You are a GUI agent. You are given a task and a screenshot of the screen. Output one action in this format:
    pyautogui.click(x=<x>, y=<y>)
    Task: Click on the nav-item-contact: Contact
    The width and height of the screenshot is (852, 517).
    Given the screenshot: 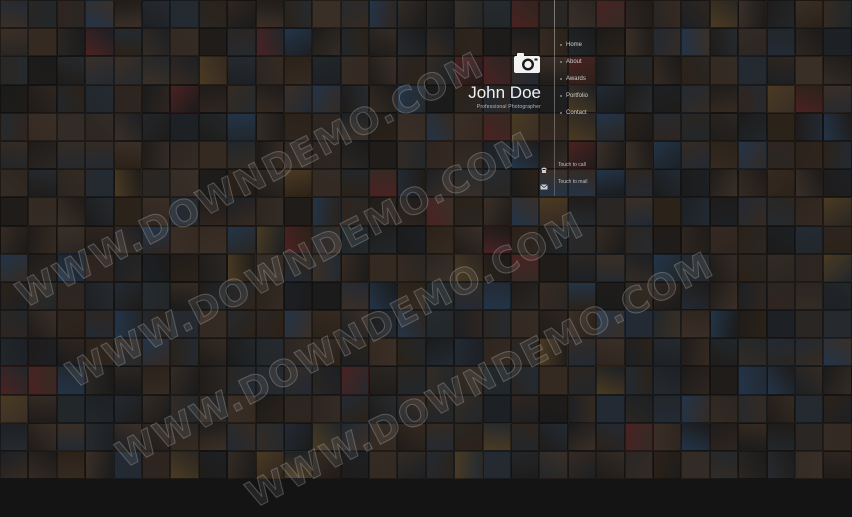 What is the action you would take?
    pyautogui.click(x=574, y=112)
    